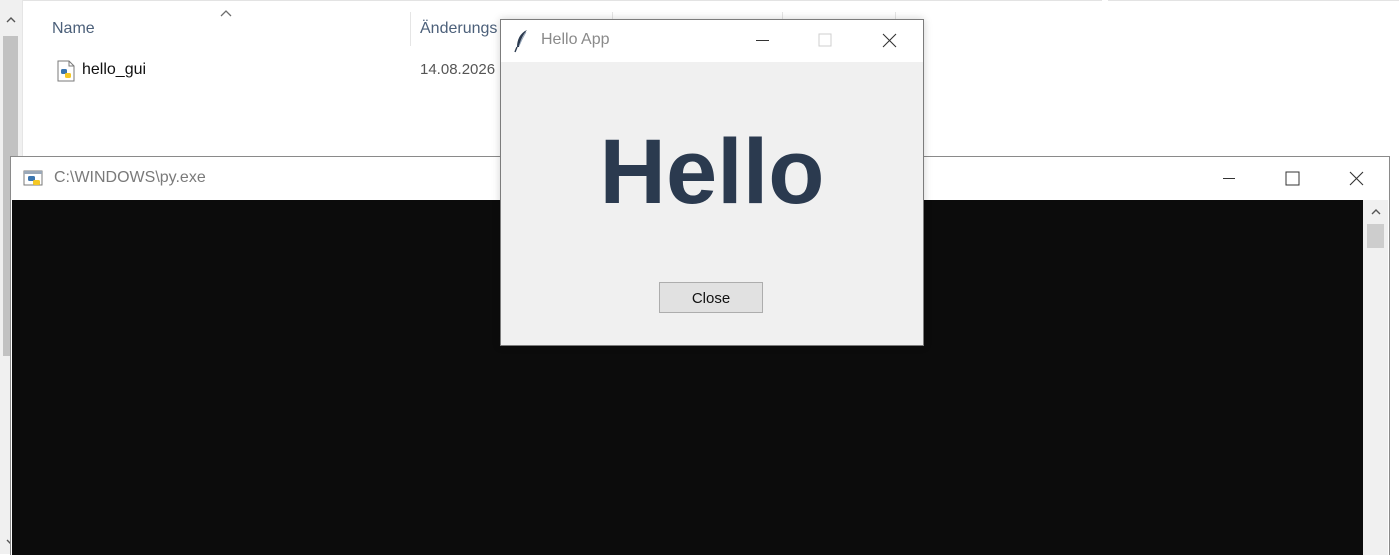 This screenshot has width=1399, height=555. I want to click on hello-app-title: Hello App, so click(575, 39).